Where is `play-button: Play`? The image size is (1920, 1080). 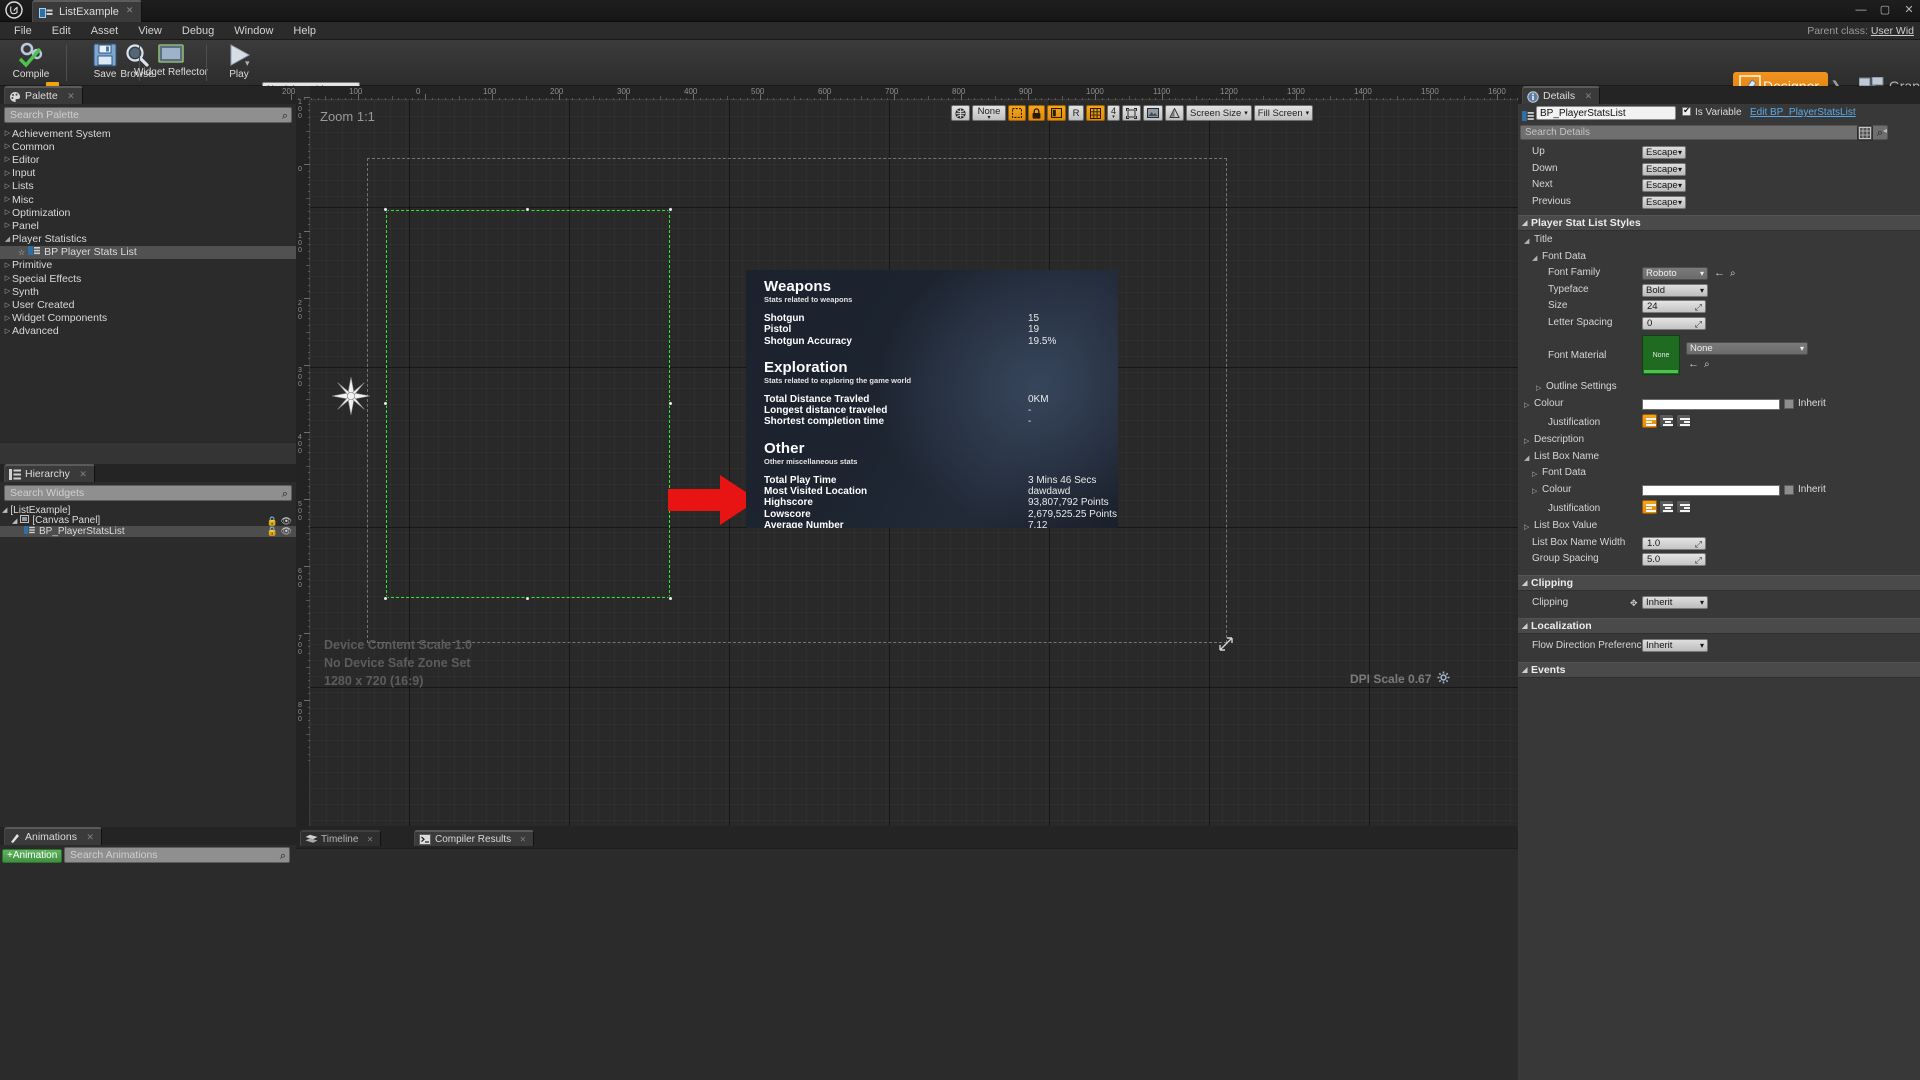 play-button: Play is located at coordinates (239, 63).